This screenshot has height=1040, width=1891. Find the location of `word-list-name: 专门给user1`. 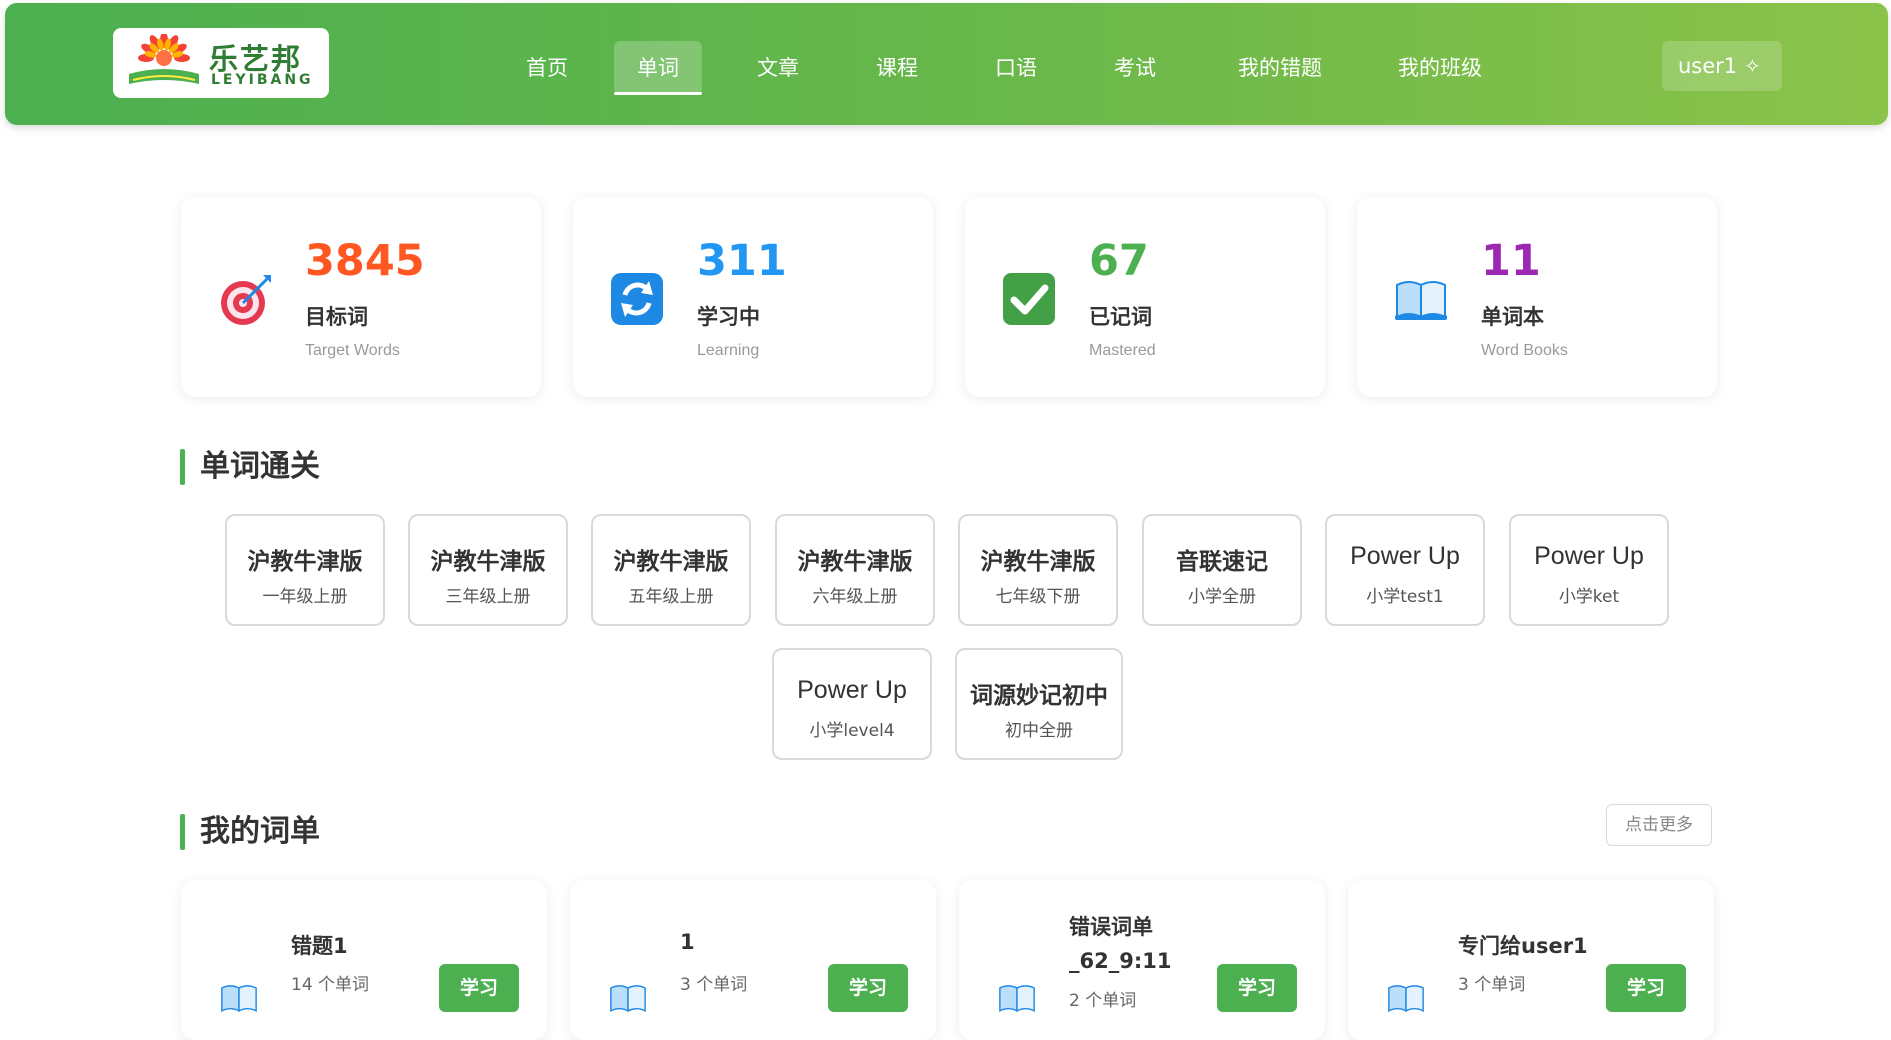

word-list-name: 专门给user1 is located at coordinates (1523, 946).